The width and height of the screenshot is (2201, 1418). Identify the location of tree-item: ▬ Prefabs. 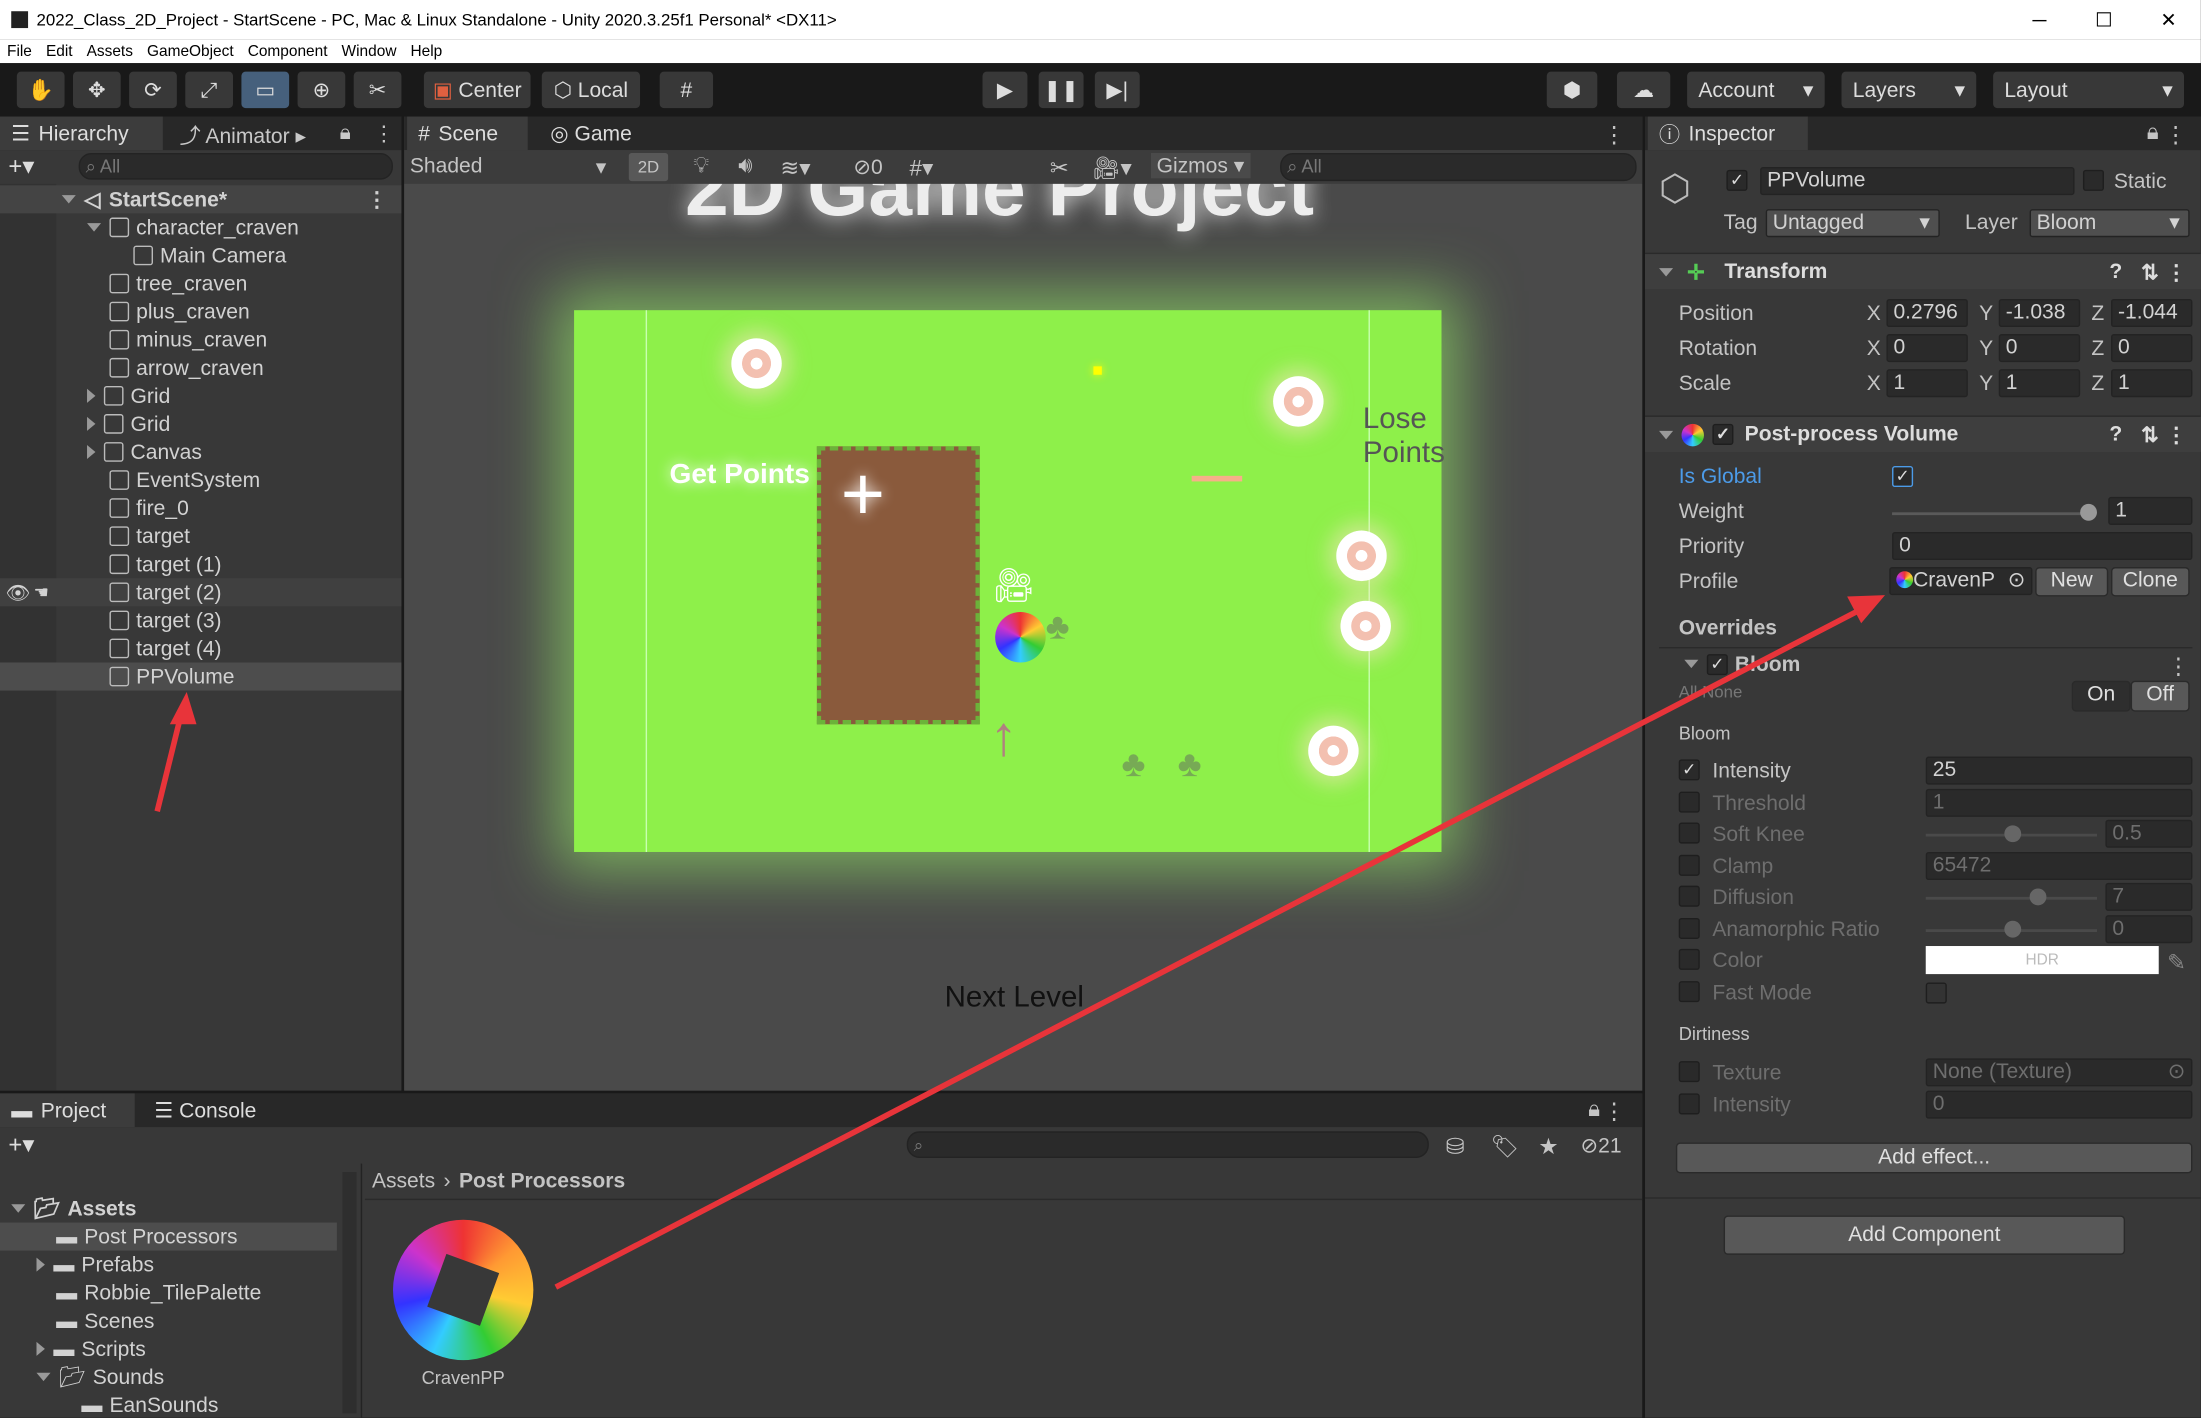
(168, 1265).